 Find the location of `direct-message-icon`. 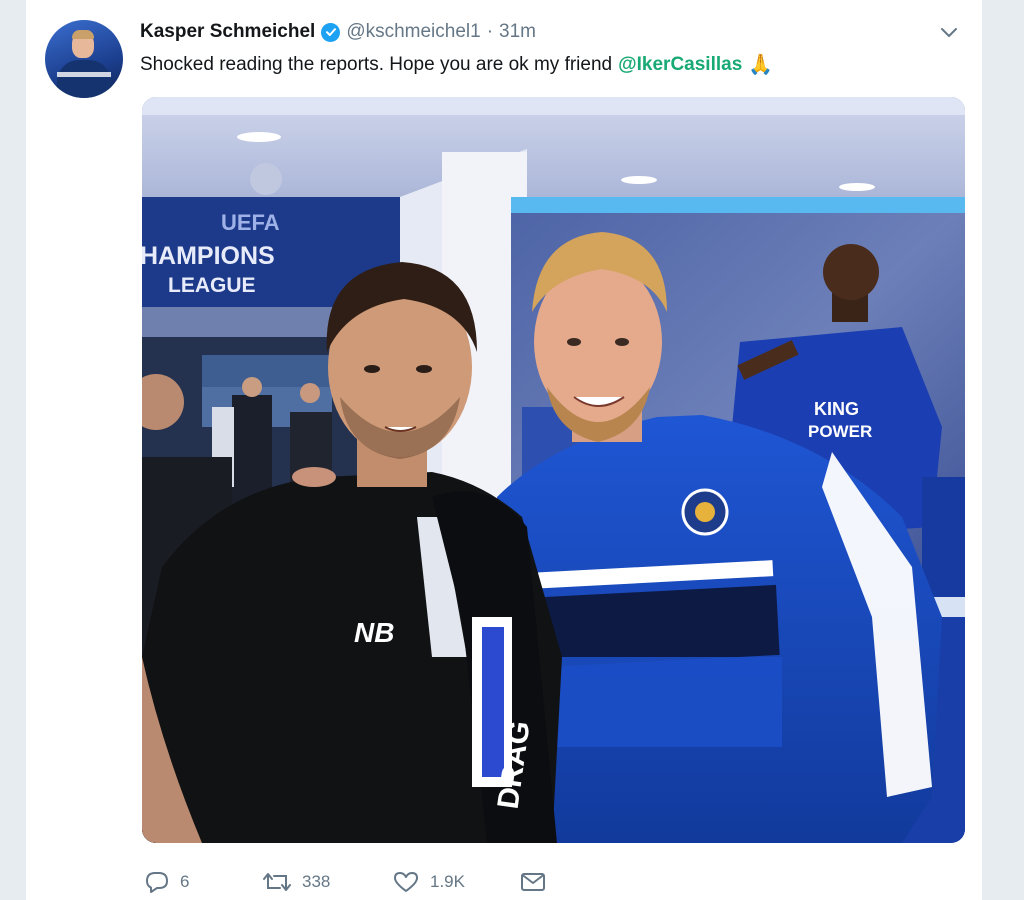

direct-message-icon is located at coordinates (533, 882).